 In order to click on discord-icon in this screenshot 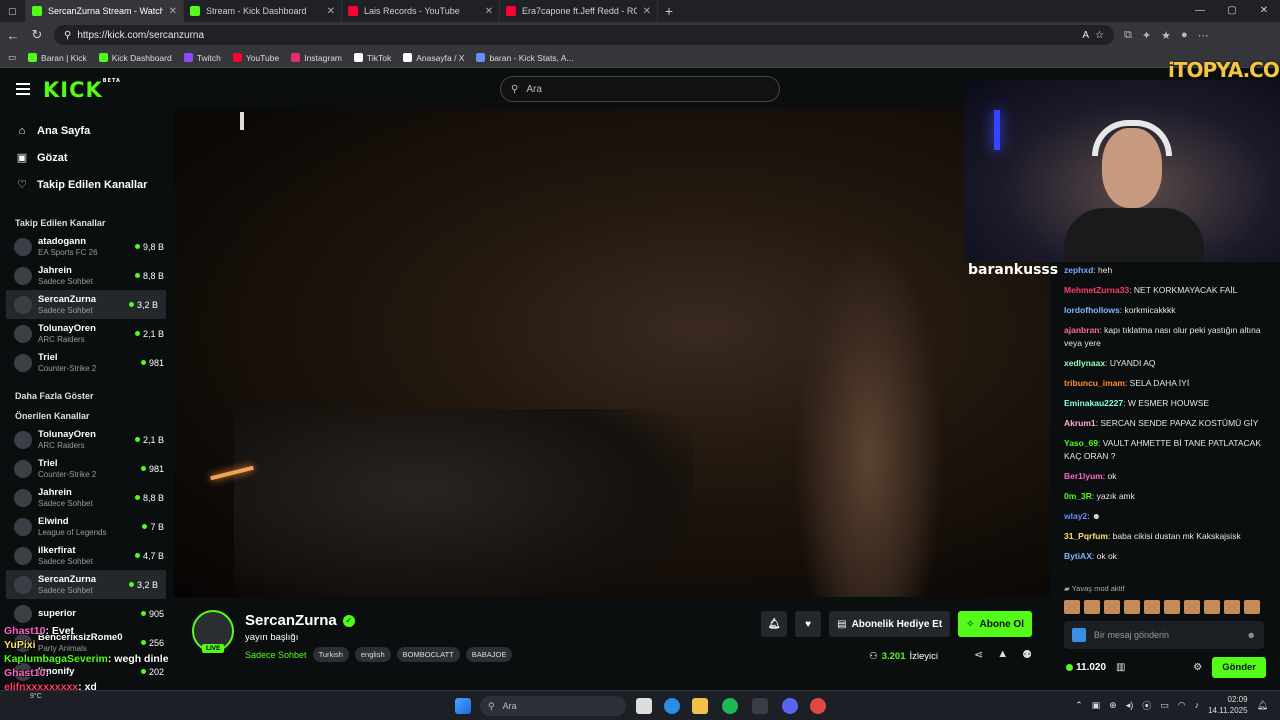, I will do `click(790, 706)`.